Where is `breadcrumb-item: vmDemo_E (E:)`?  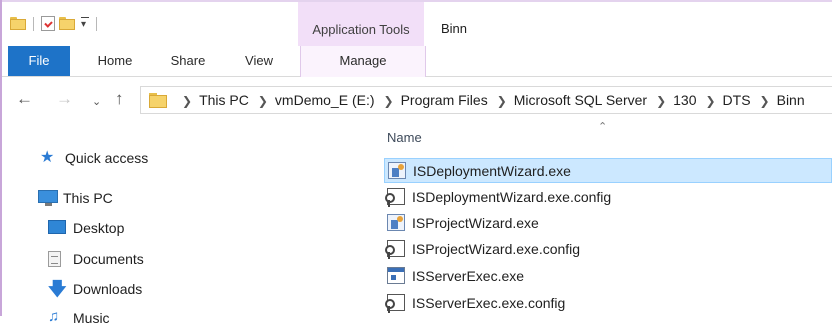 breadcrumb-item: vmDemo_E (E:) is located at coordinates (325, 100).